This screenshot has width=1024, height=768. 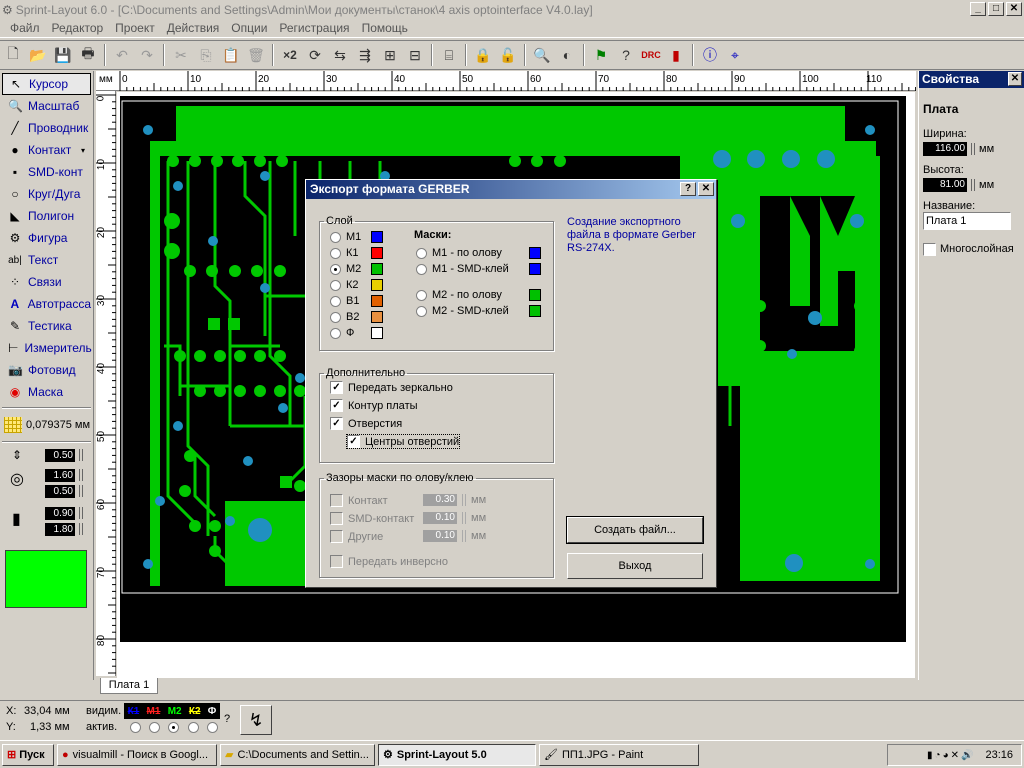 I want to click on close-button: ✕, so click(x=1014, y=9).